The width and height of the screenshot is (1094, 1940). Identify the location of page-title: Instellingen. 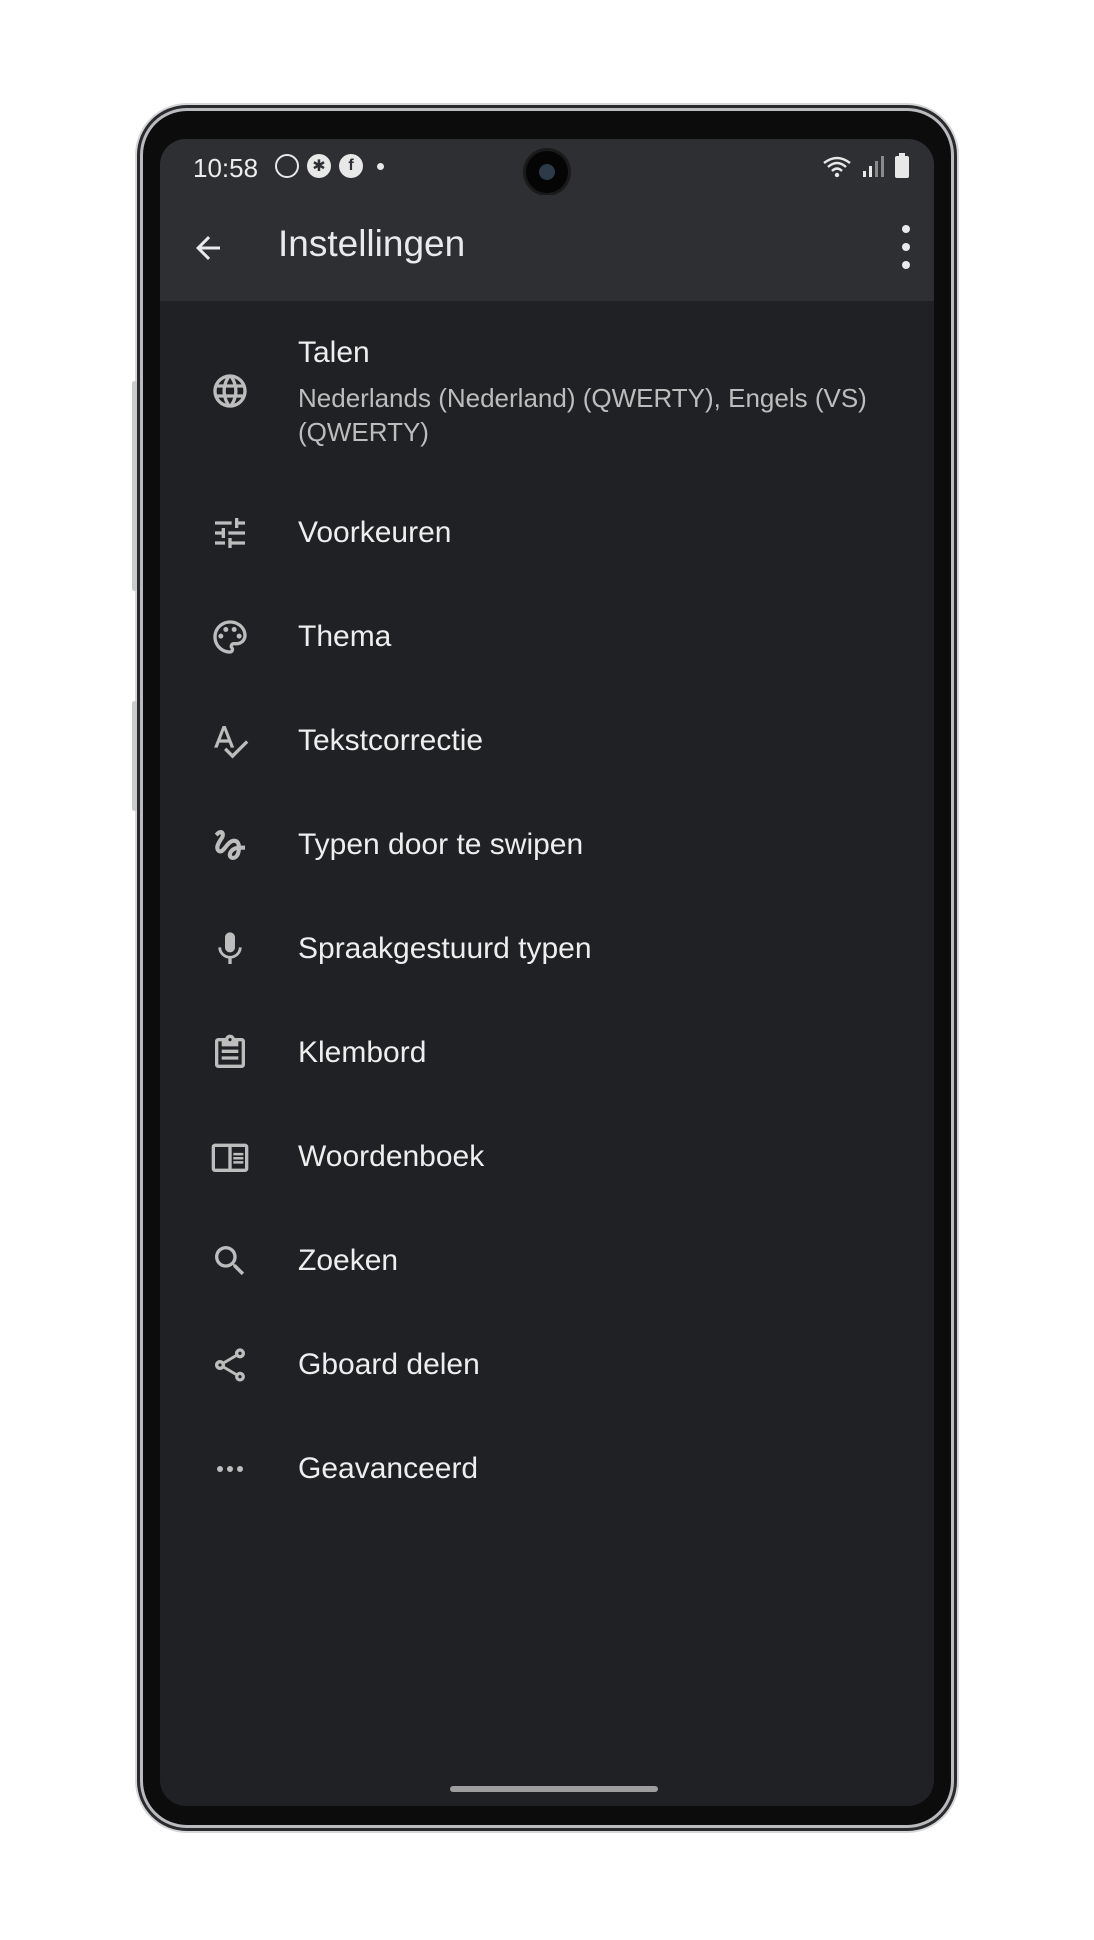
(372, 243).